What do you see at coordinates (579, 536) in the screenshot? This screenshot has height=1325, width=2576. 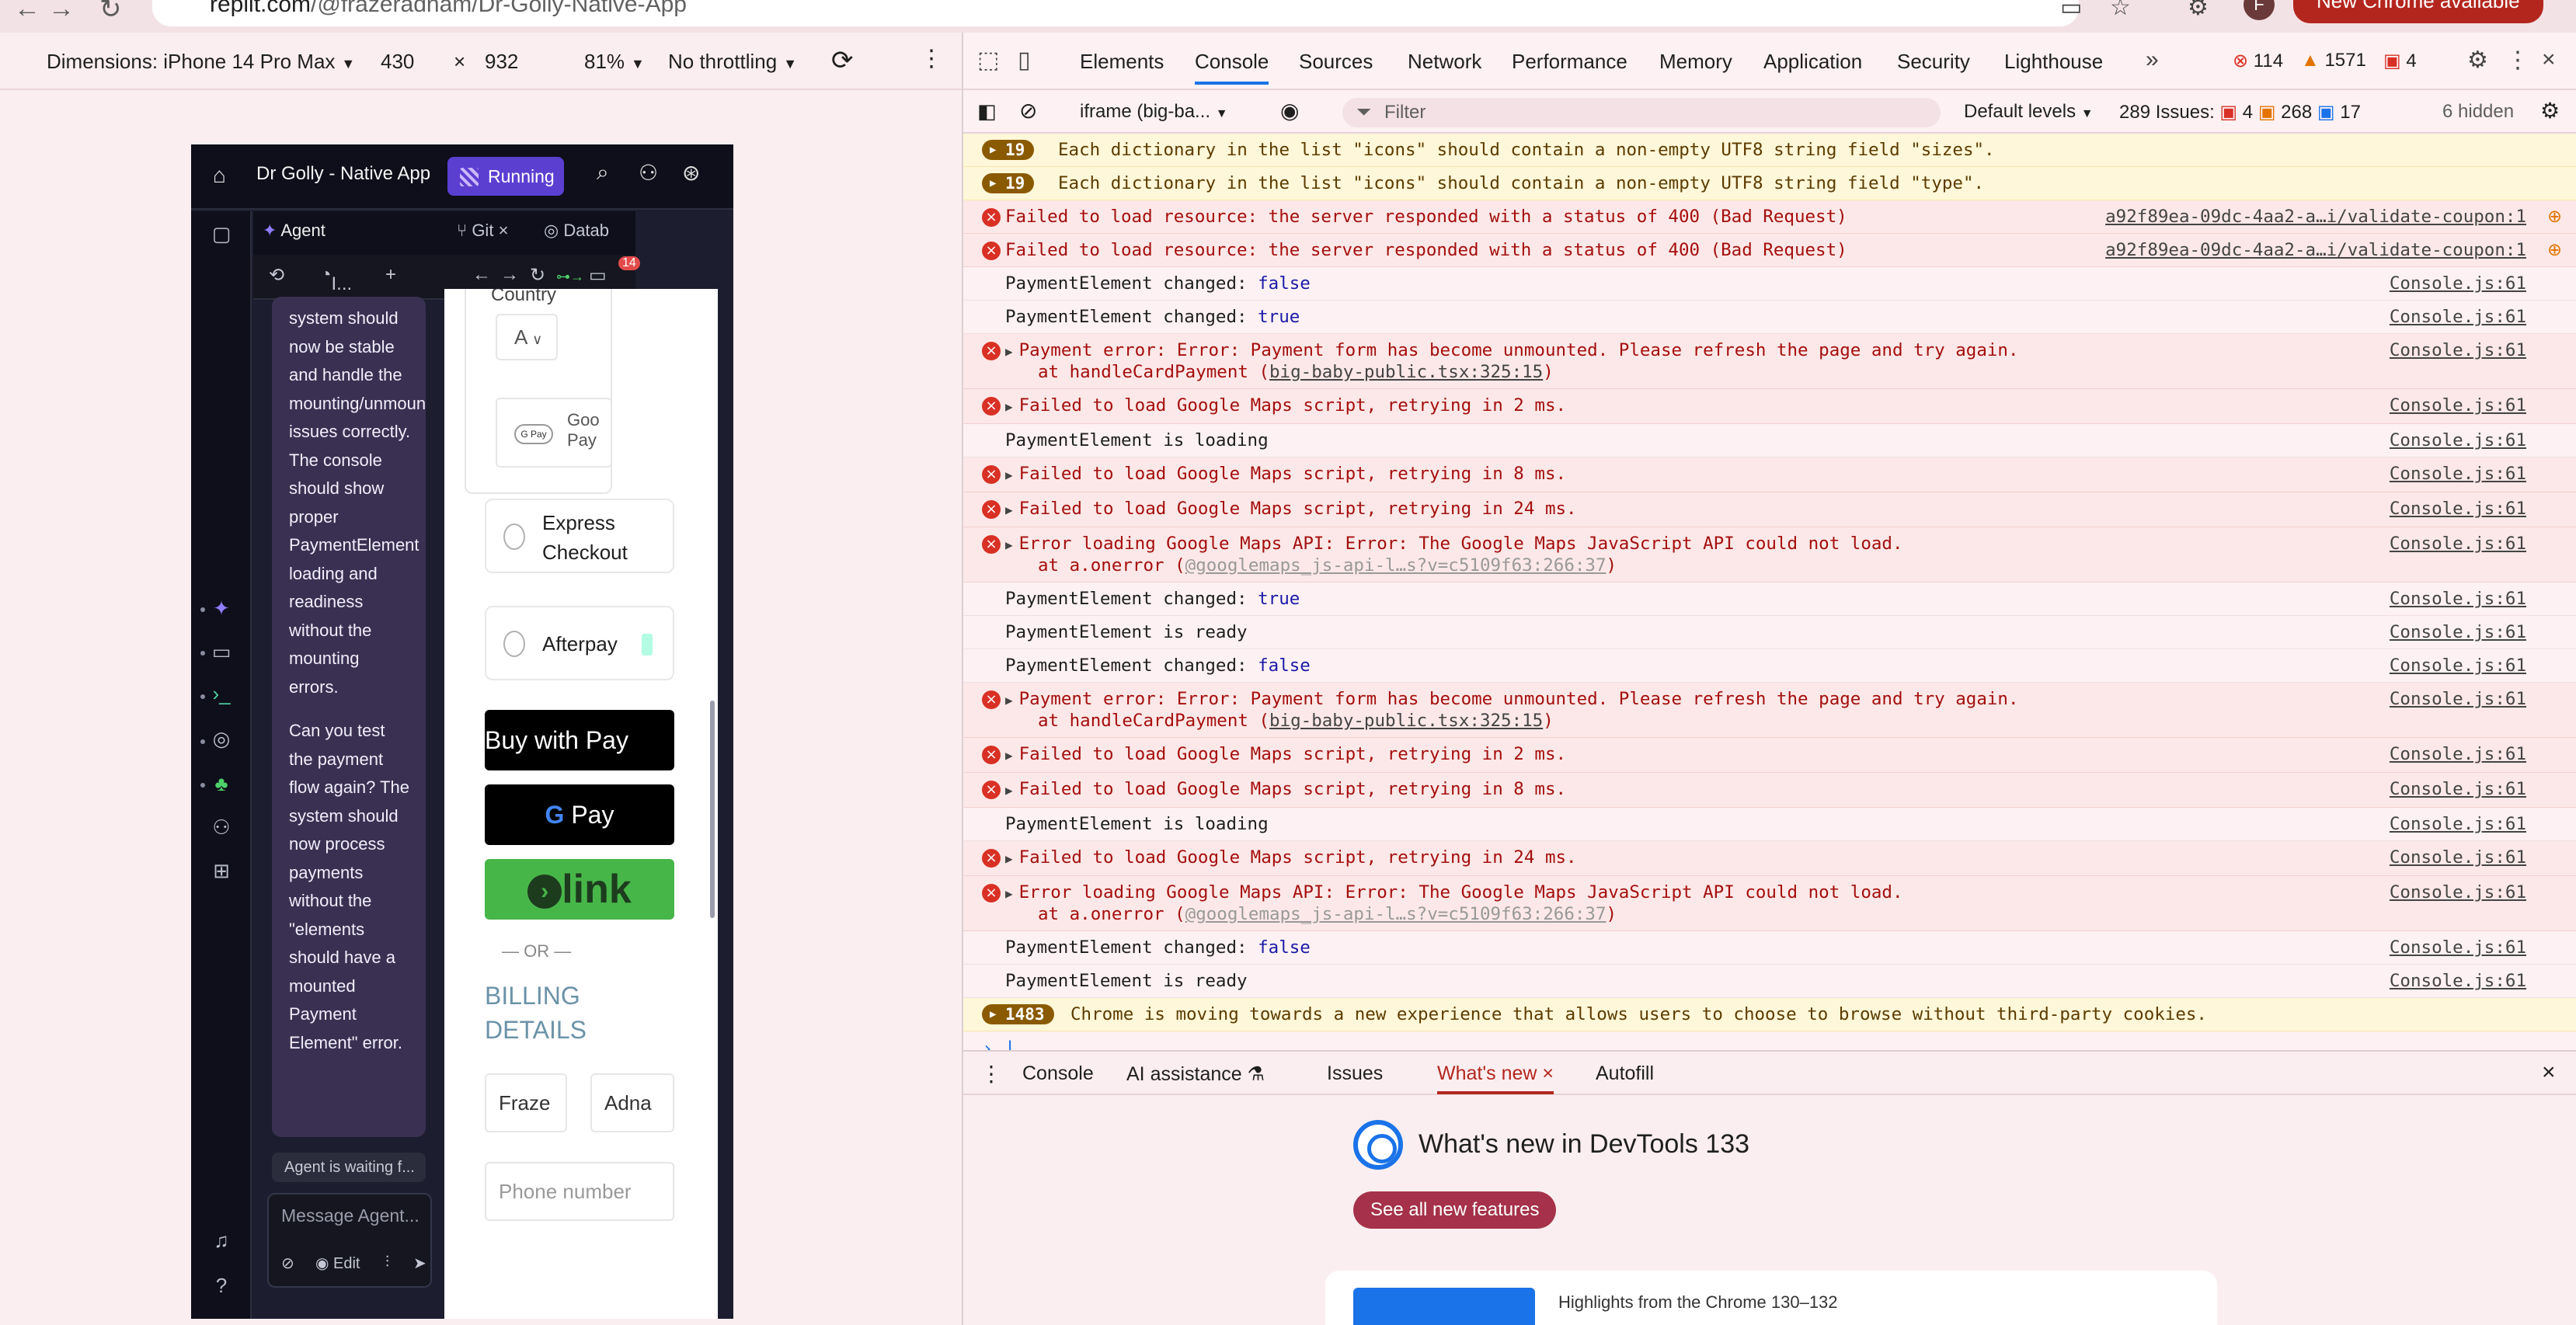 I see `express-checkout-option: Express Checkout` at bounding box center [579, 536].